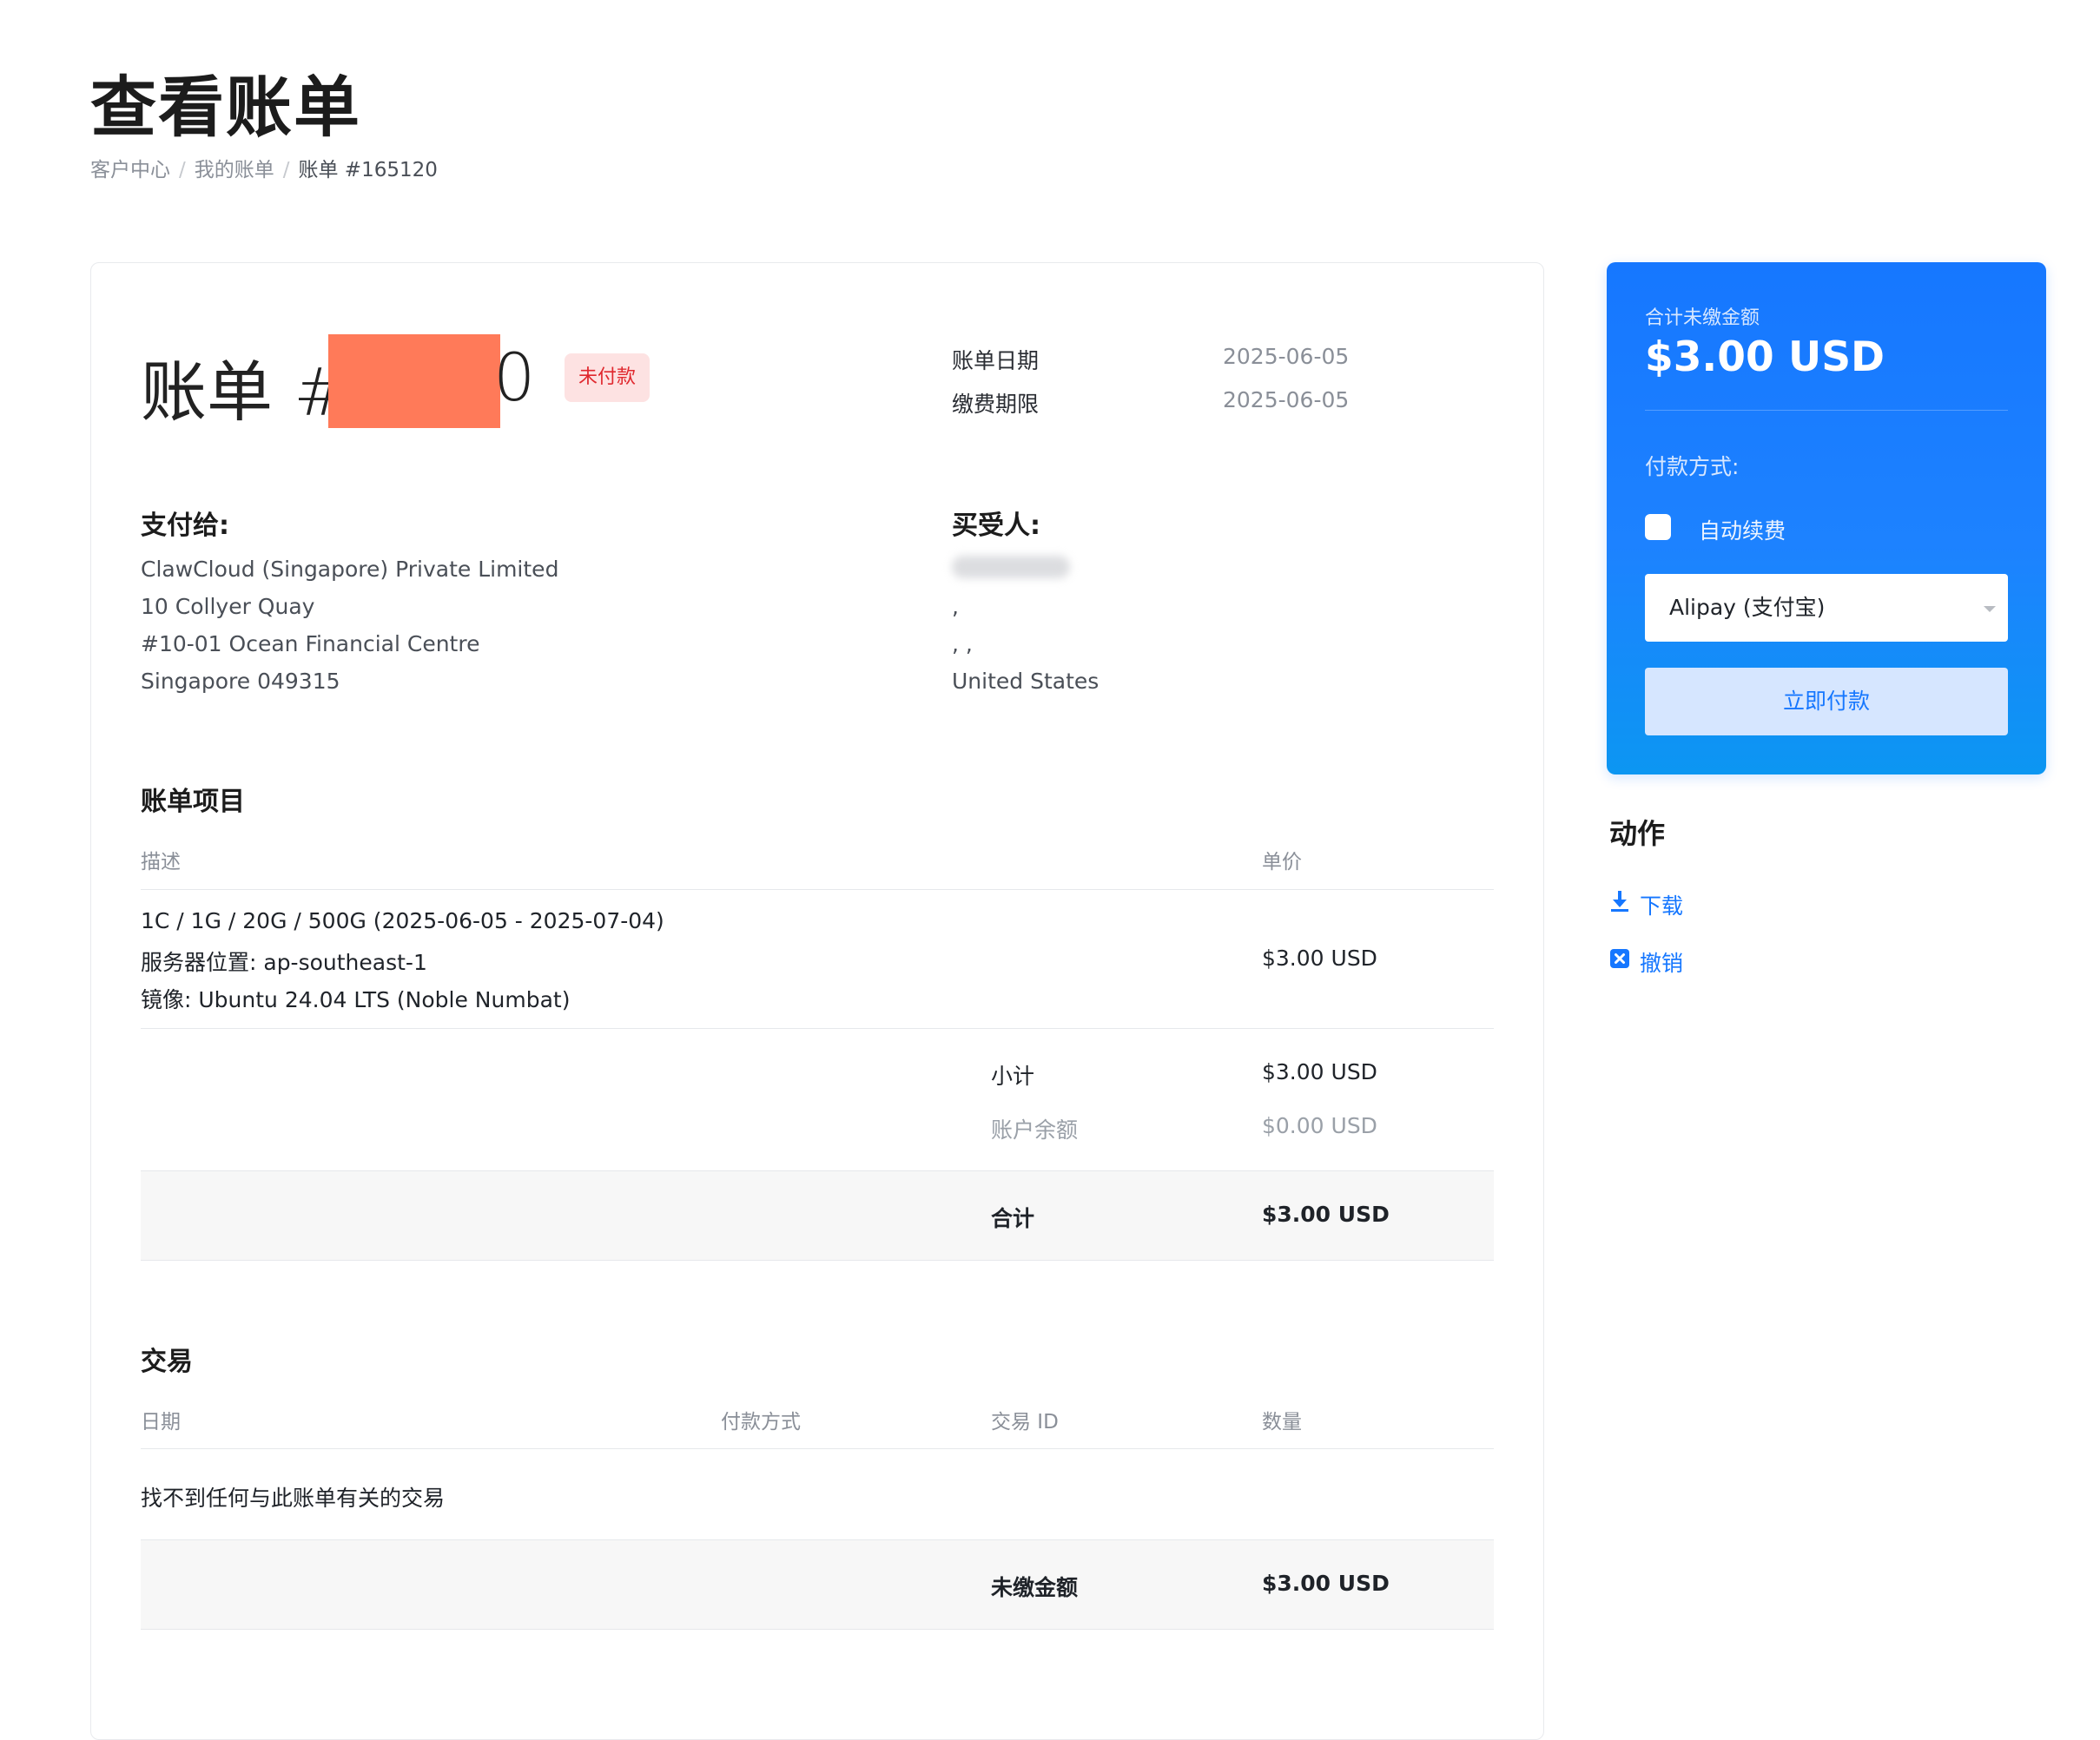 This screenshot has height=1740, width=2100. What do you see at coordinates (996, 404) in the screenshot?
I see `due-date-label: 缴费期限` at bounding box center [996, 404].